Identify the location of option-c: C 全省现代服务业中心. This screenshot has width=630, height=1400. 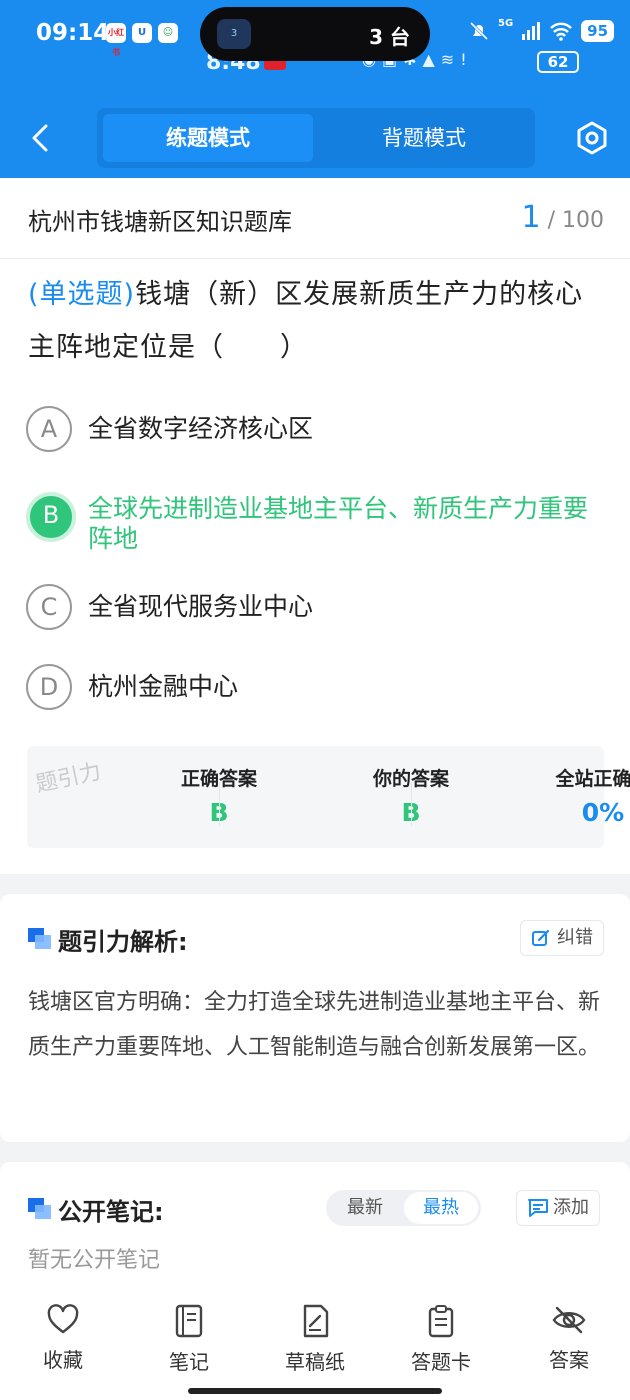
(316, 607).